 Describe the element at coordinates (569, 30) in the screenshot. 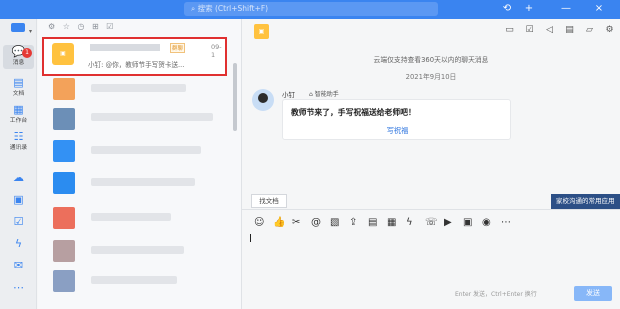

I see `files-icon: ▤` at that location.